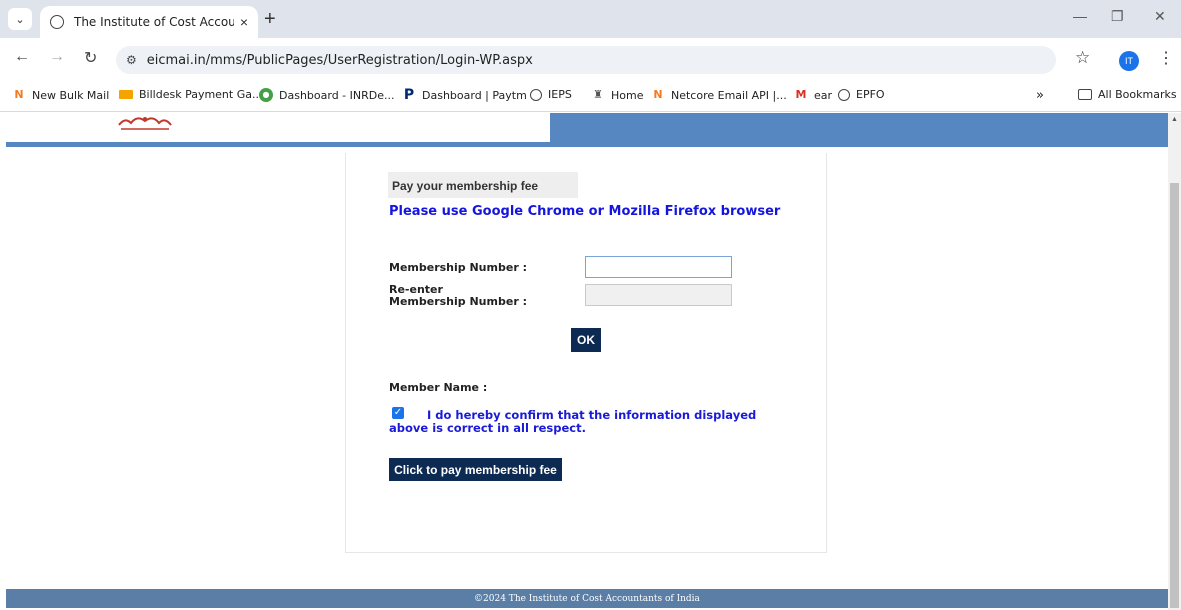 The width and height of the screenshot is (1181, 610). Describe the element at coordinates (1174, 395) in the screenshot. I see `scrollbar-thumb` at that location.